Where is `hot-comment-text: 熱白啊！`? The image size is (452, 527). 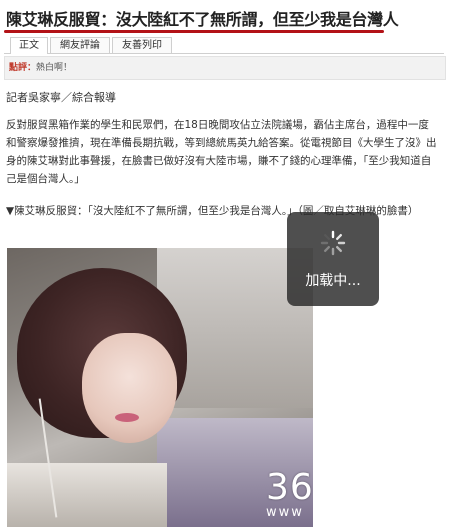 hot-comment-text: 熱白啊！ is located at coordinates (54, 68).